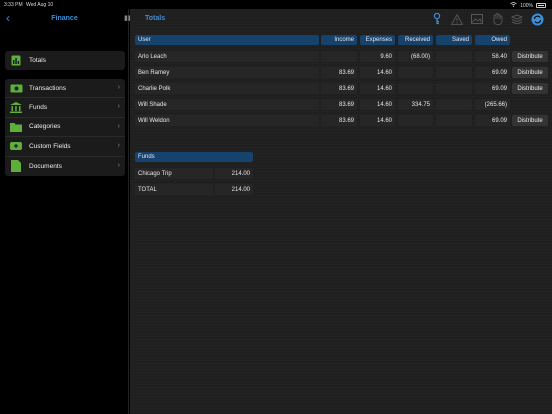 This screenshot has height=414, width=552. Describe the element at coordinates (437, 19) in the screenshot. I see `key-icon` at that location.